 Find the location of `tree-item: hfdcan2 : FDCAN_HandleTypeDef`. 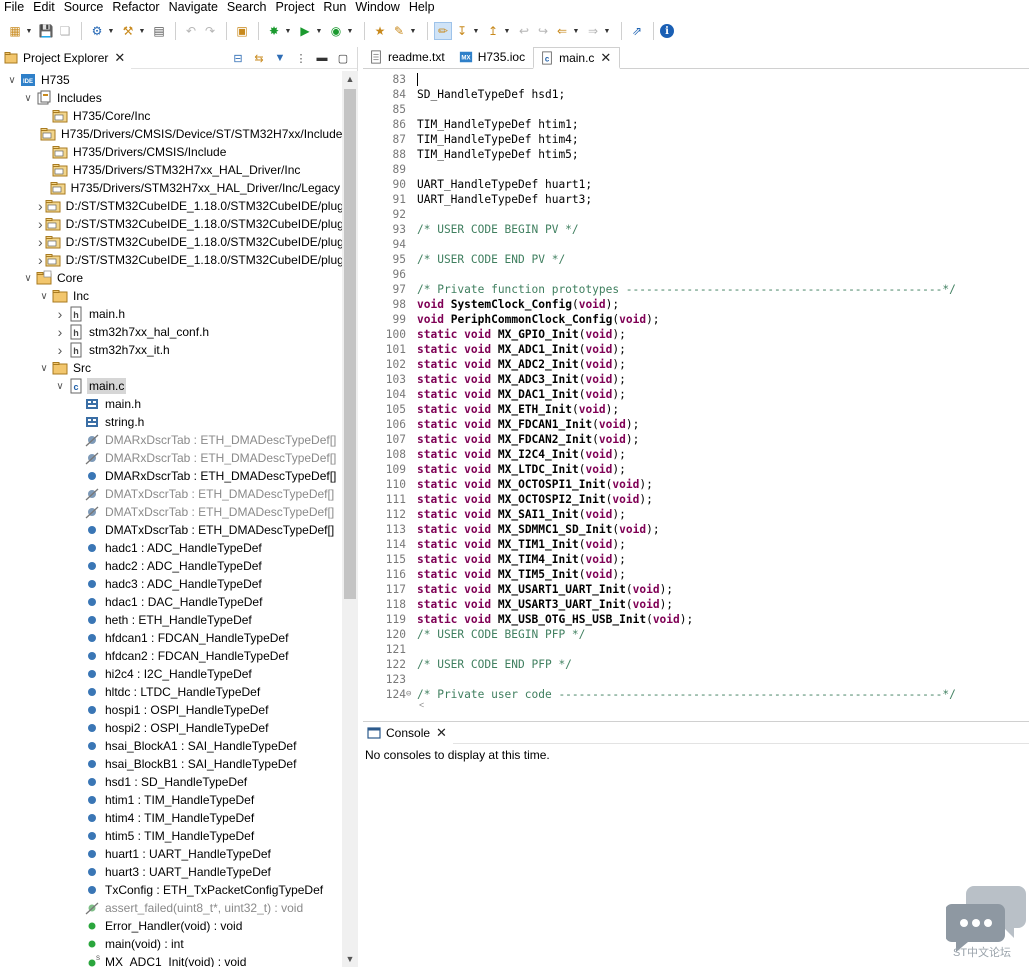

tree-item: hfdcan2 : FDCAN_HandleTypeDef is located at coordinates (171, 656).